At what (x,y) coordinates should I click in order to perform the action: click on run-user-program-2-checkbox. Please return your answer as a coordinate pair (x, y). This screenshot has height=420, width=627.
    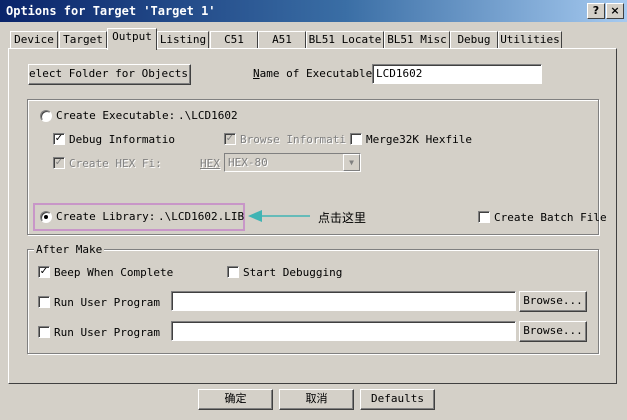
    Looking at the image, I should click on (44, 332).